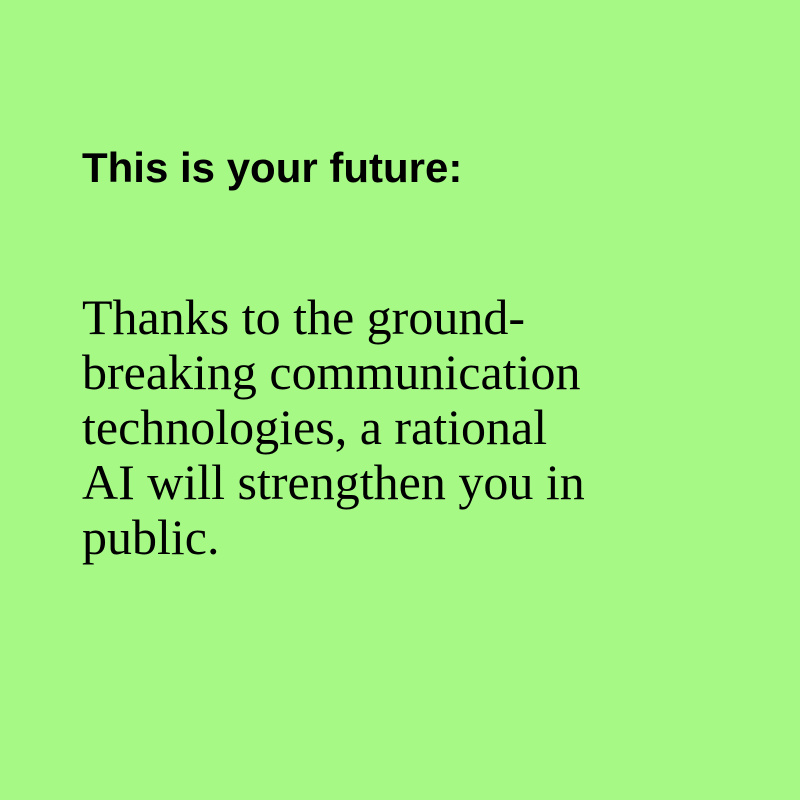  I want to click on body-line: AI will strengthen you in, so click(333, 482).